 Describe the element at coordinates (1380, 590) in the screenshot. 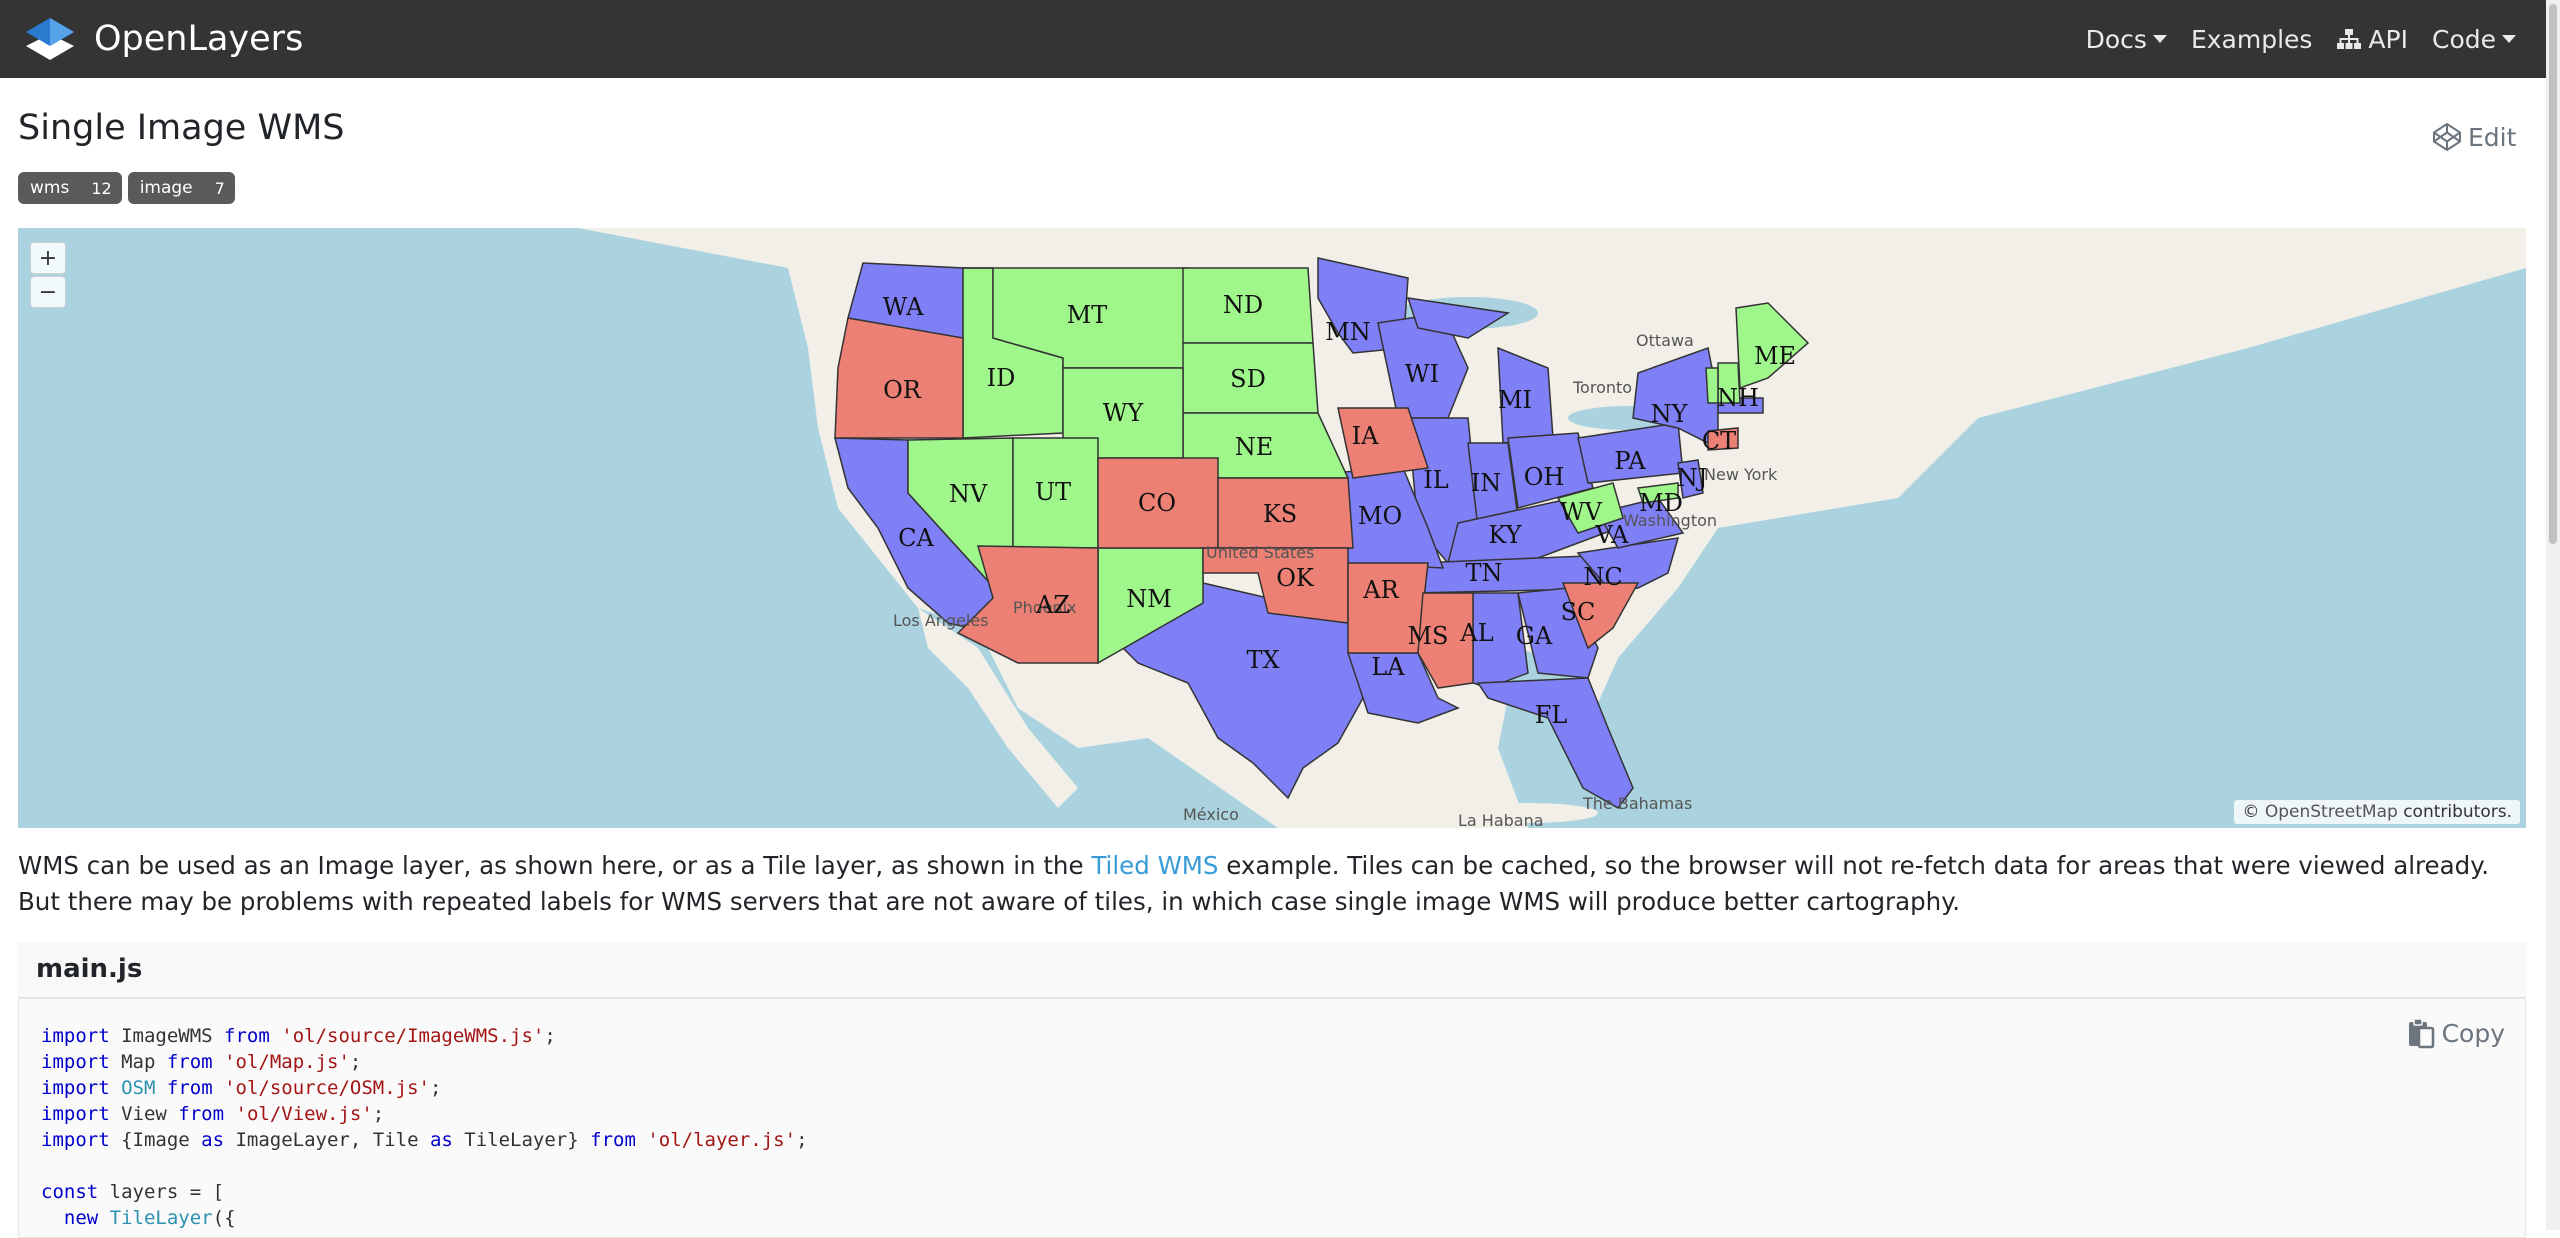

I see `state-label: AR` at that location.